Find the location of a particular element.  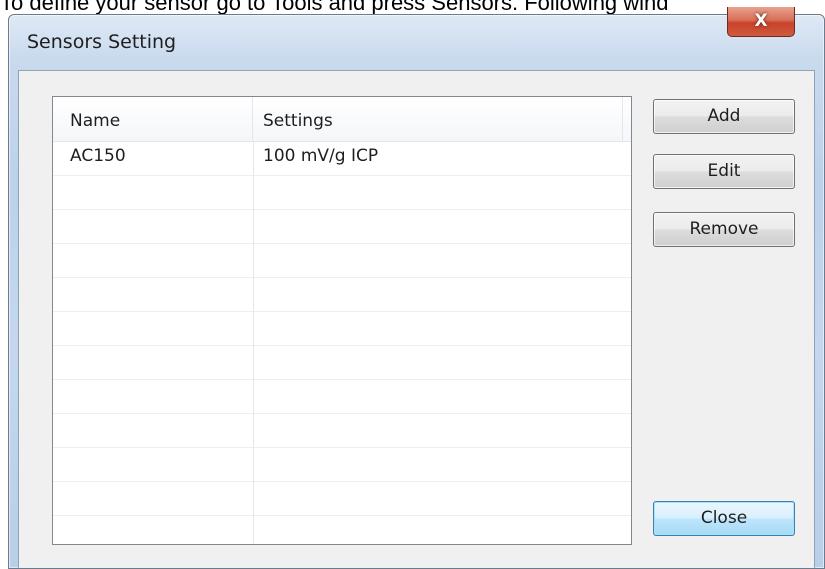

close-icon: X is located at coordinates (761, 21).